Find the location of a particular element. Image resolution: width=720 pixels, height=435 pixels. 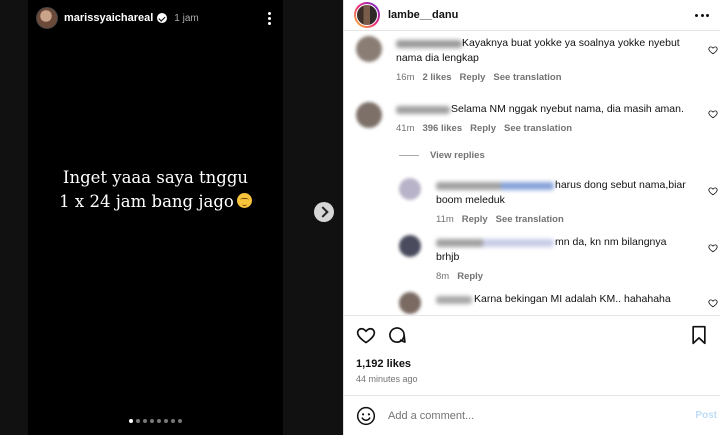

bookmark-icon is located at coordinates (699, 335).